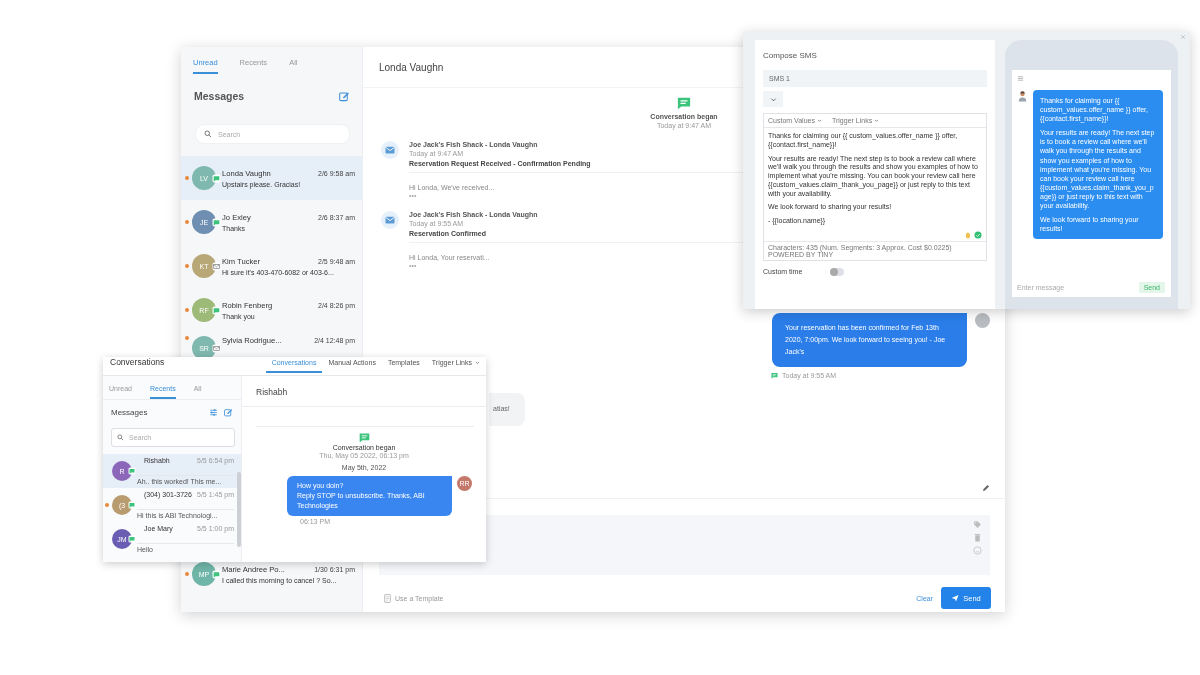 The image size is (1200, 675). What do you see at coordinates (977, 550) in the screenshot?
I see `emoji-icon` at bounding box center [977, 550].